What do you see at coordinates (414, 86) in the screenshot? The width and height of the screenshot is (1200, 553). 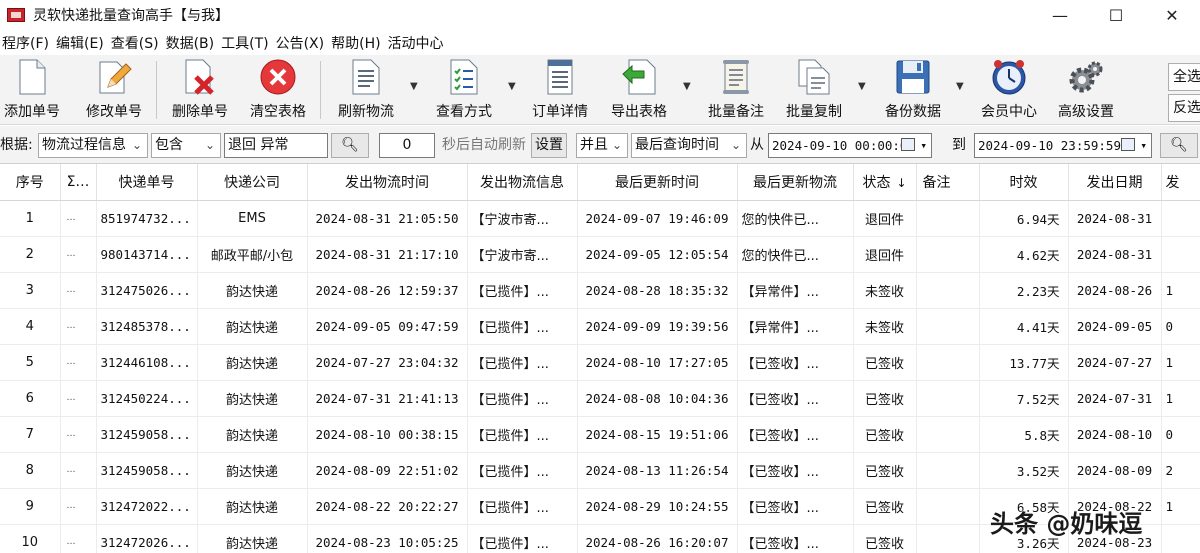 I see `refresh-dropdown-arrow-icon: ▼` at bounding box center [414, 86].